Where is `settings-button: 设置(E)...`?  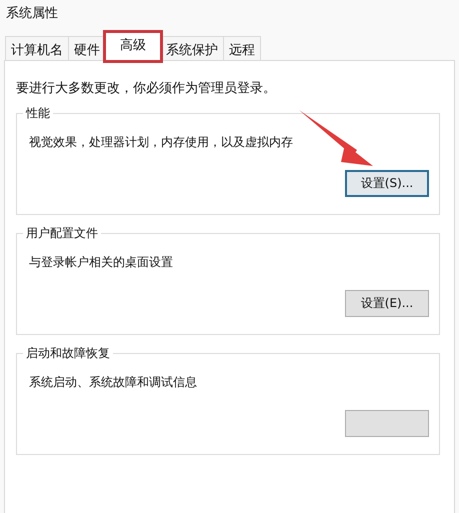 settings-button: 设置(E)... is located at coordinates (387, 303).